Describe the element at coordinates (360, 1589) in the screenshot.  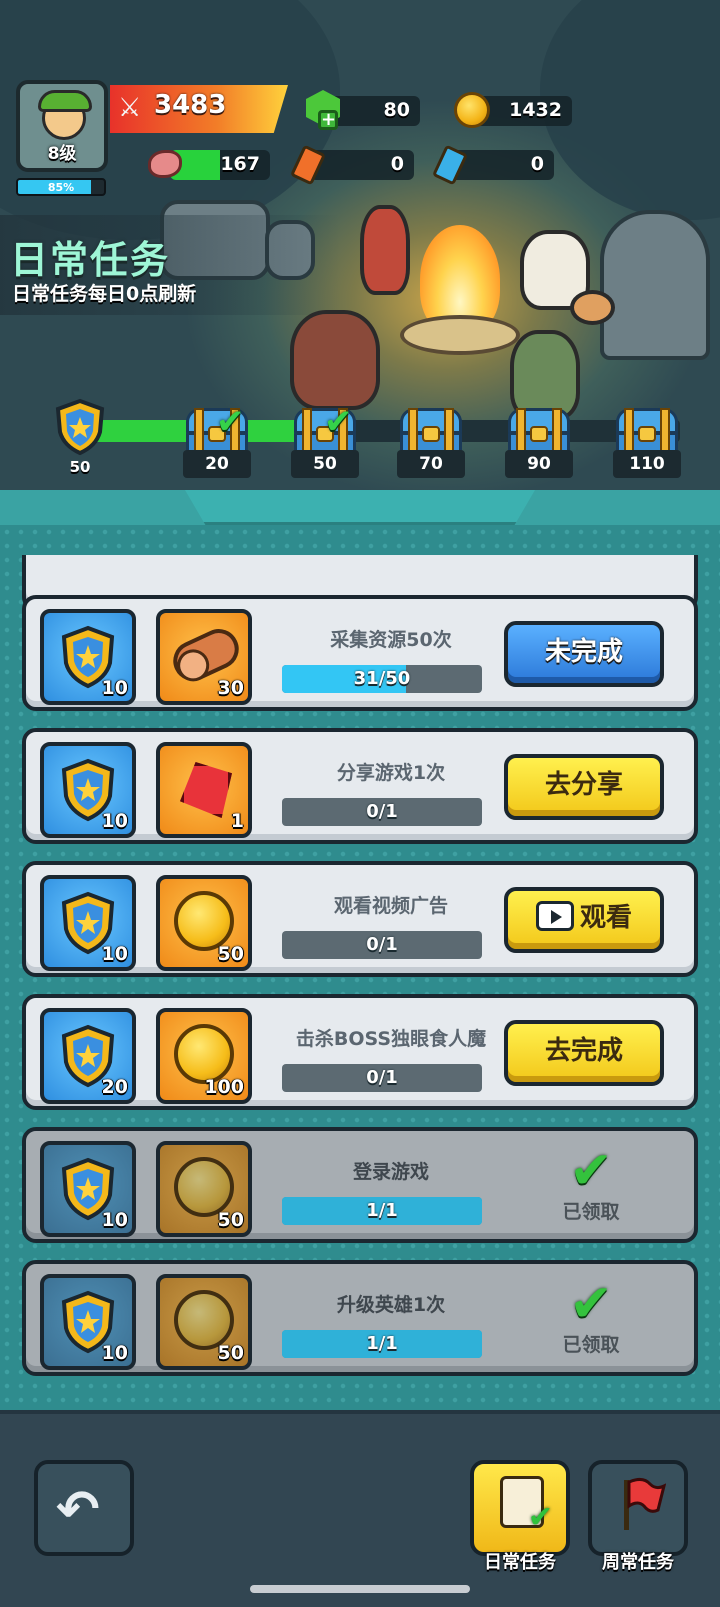
I see `home-indicator` at that location.